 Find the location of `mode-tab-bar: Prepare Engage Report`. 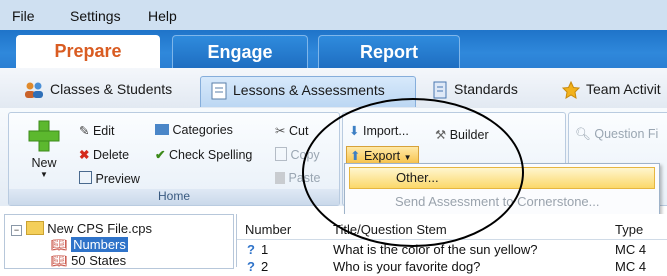

mode-tab-bar: Prepare Engage Report is located at coordinates (333, 49).